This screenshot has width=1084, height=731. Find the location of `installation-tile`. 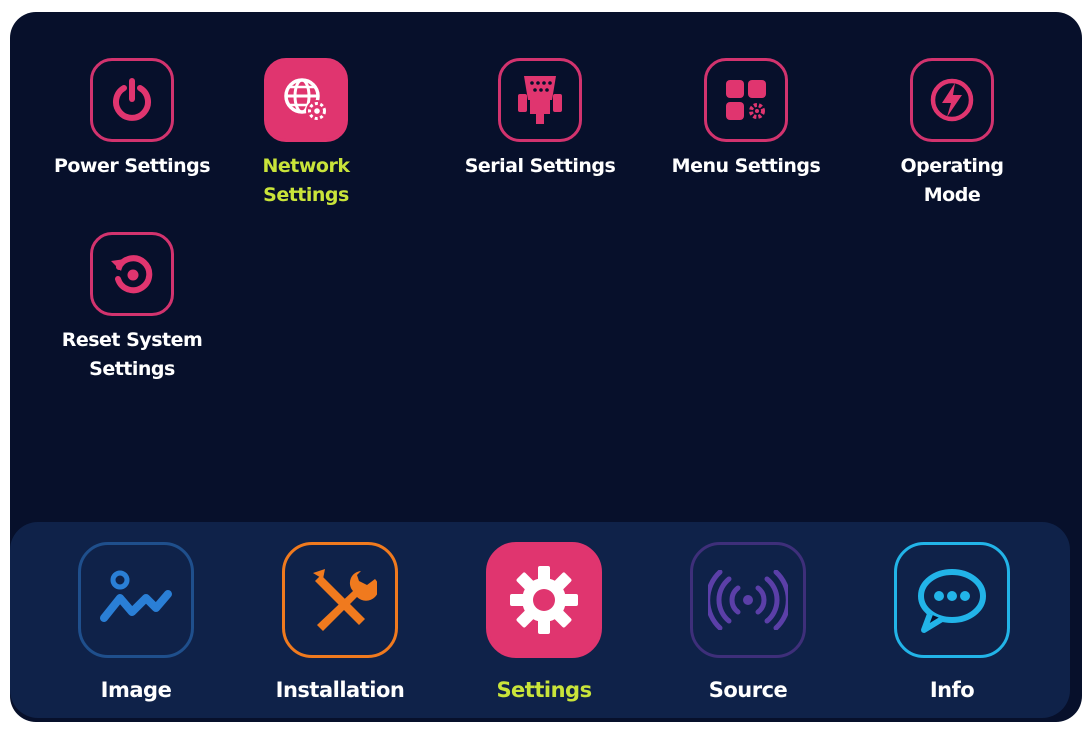

installation-tile is located at coordinates (340, 600).